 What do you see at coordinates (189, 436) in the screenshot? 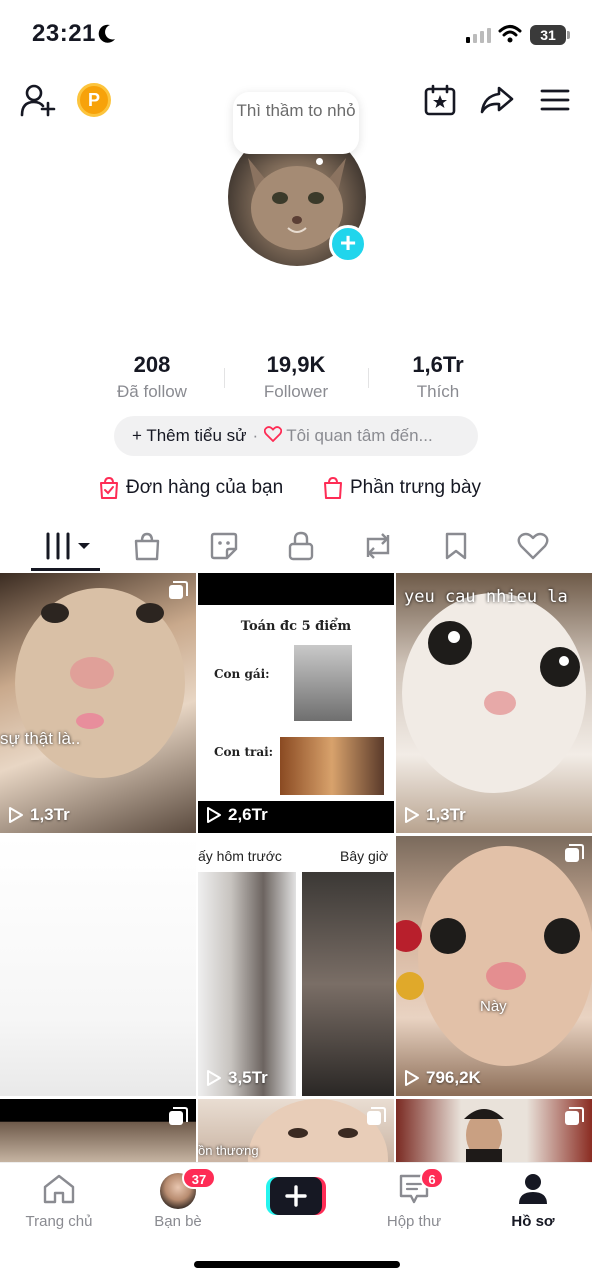
I see `add-bio-label: + Thêm tiểu sử` at bounding box center [189, 436].